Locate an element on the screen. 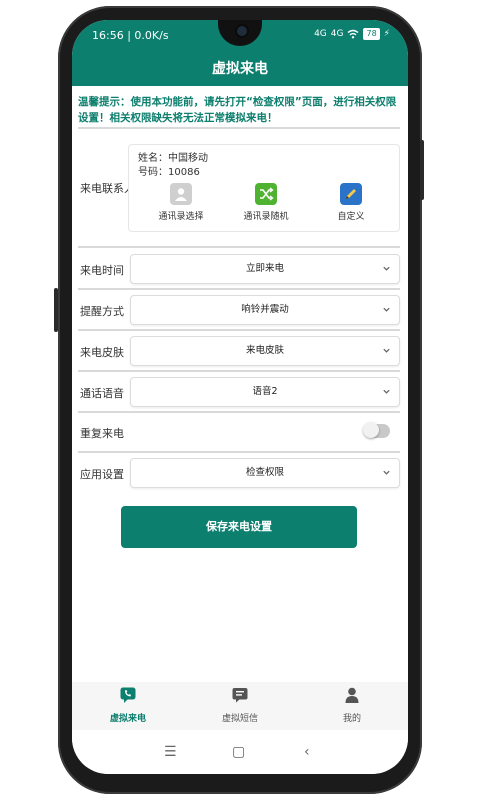 The width and height of the screenshot is (480, 800). shuffle-icon is located at coordinates (266, 194).